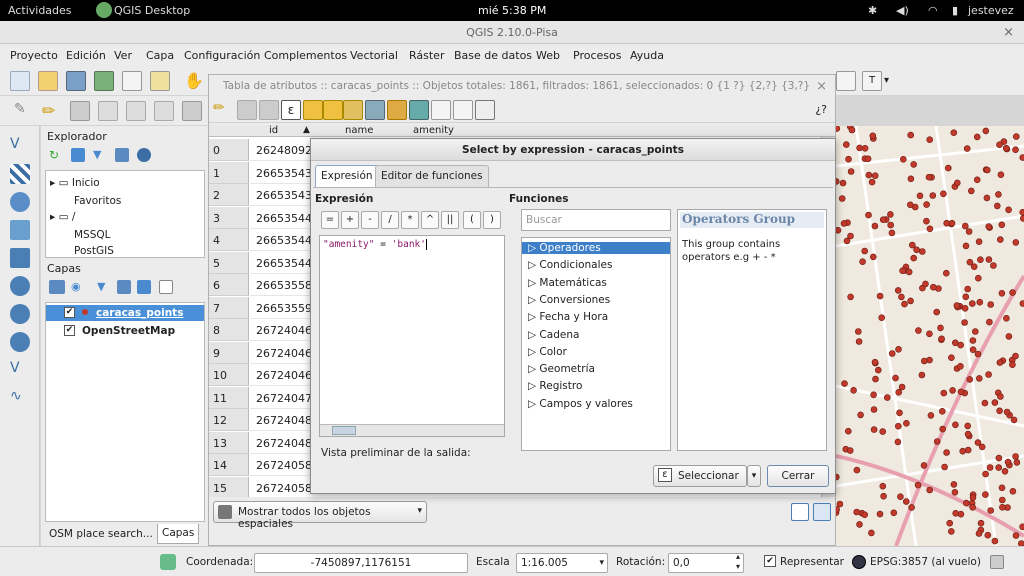 The image size is (1024, 576). What do you see at coordinates (872, 10) in the screenshot?
I see `accessibility-icon: ✱` at bounding box center [872, 10].